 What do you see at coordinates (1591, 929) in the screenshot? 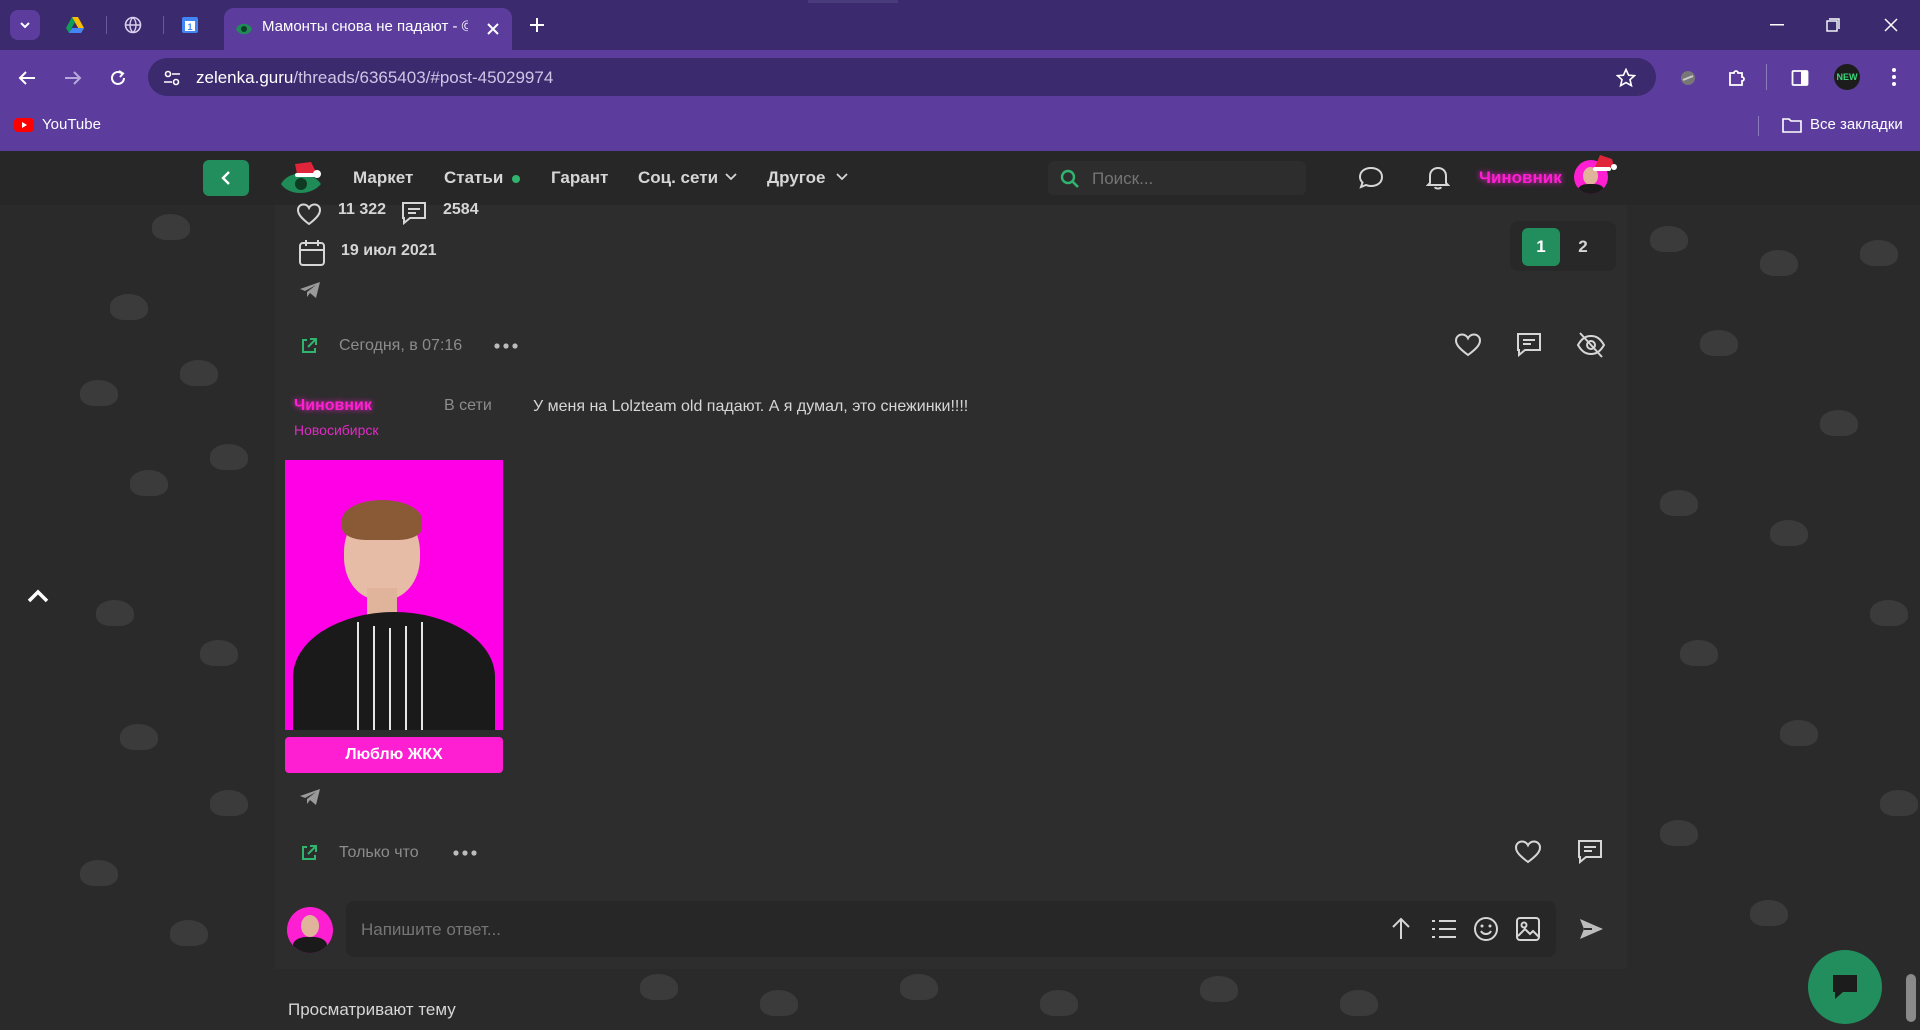
I see `send-icon` at bounding box center [1591, 929].